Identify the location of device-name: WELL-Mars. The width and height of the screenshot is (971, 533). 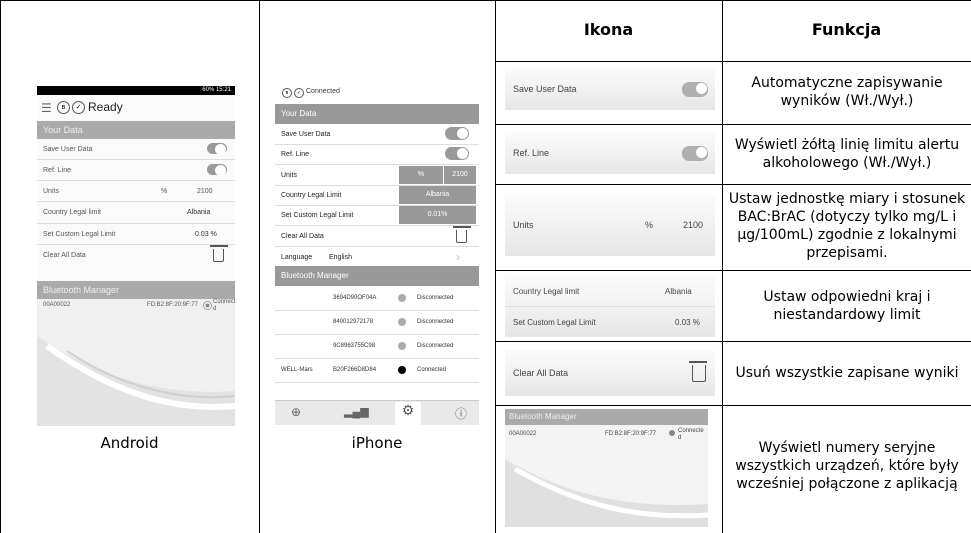
(297, 370).